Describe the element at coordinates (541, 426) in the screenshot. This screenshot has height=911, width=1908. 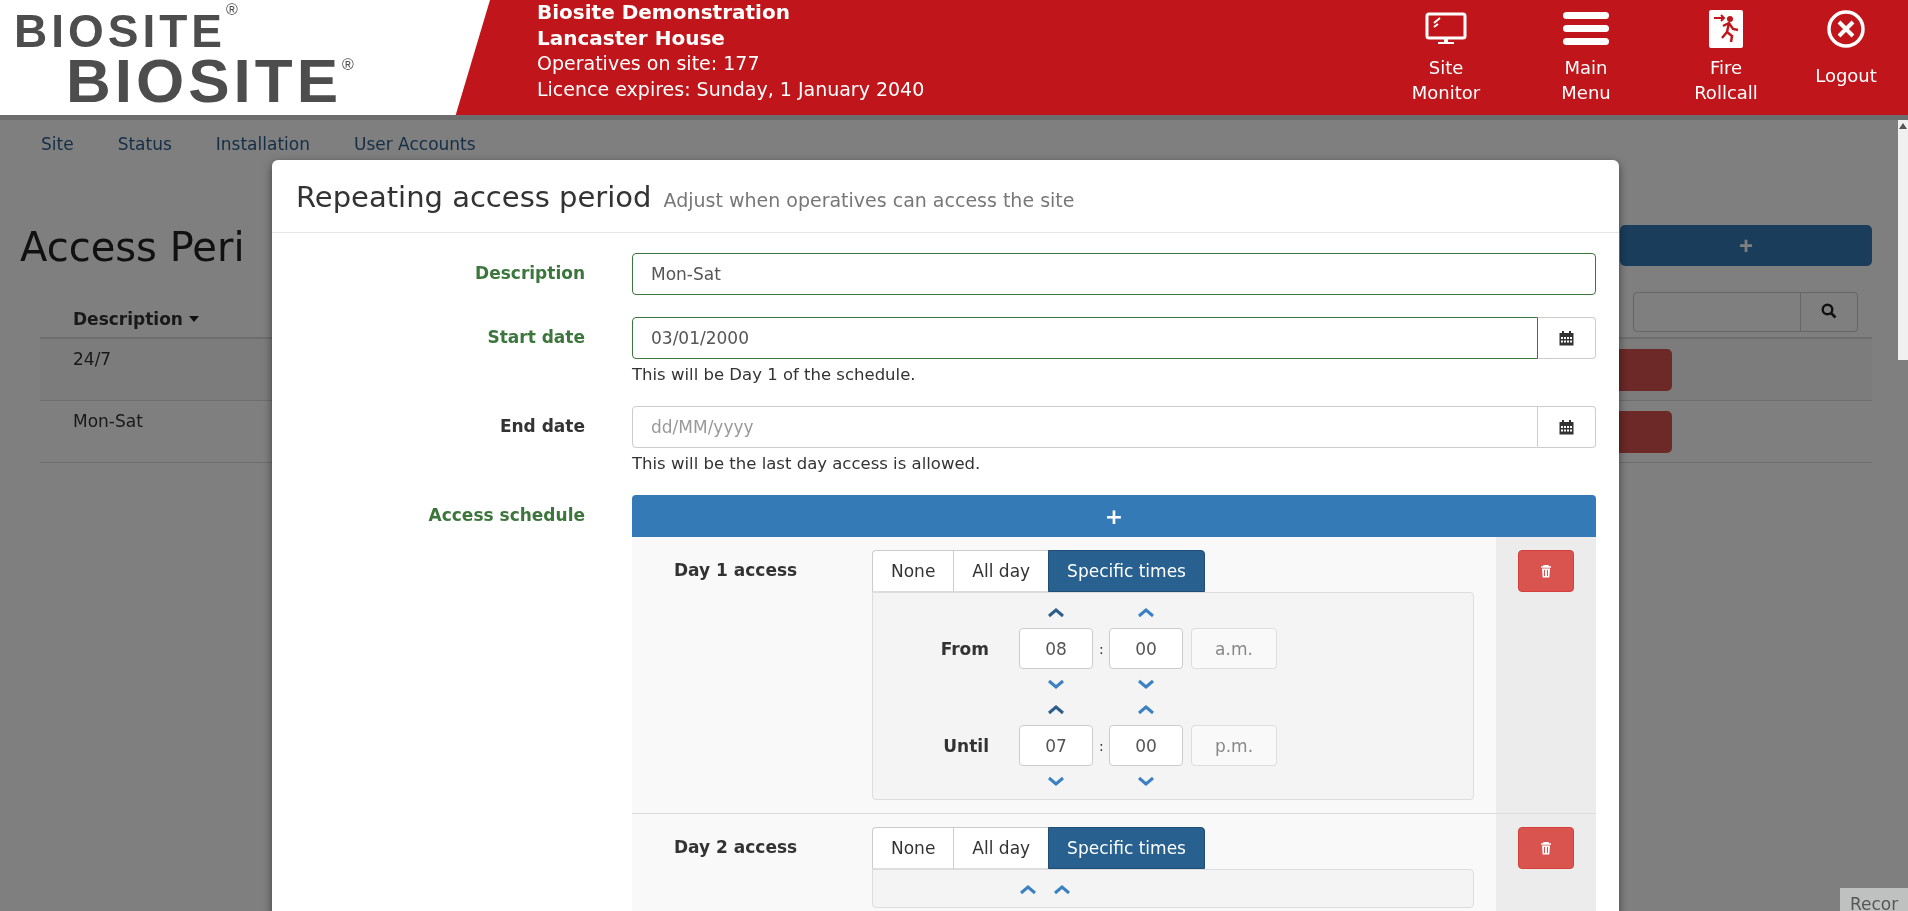
I see `field-label: End date` at that location.